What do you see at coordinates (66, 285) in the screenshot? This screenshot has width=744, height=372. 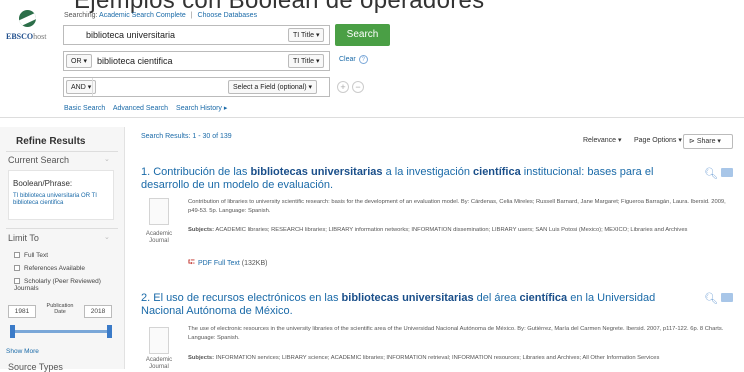 I see `limit-scholarly: Scholarly (Peer Reviewed) Journals` at bounding box center [66, 285].